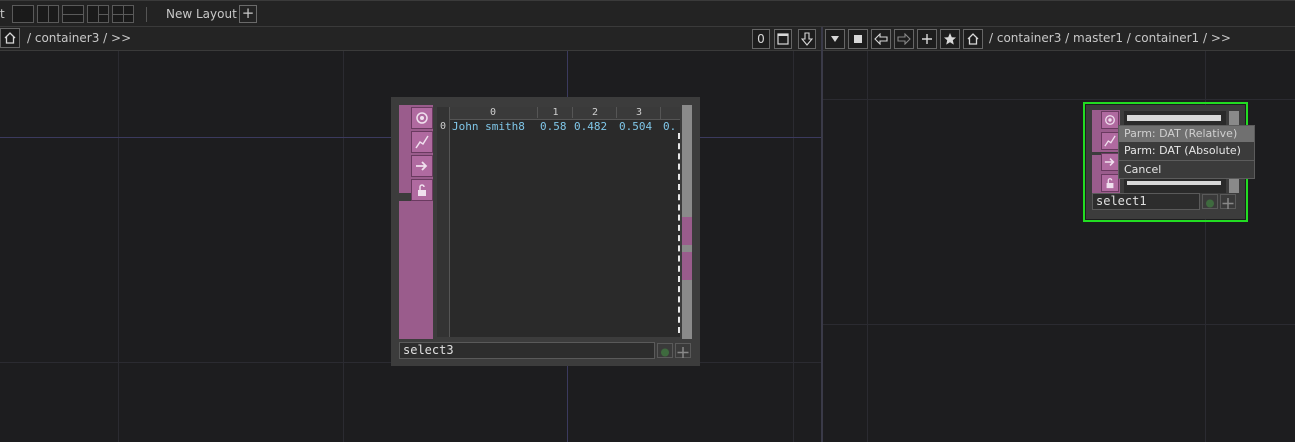 This screenshot has width=1295, height=442. I want to click on column-header: 2, so click(594, 112).